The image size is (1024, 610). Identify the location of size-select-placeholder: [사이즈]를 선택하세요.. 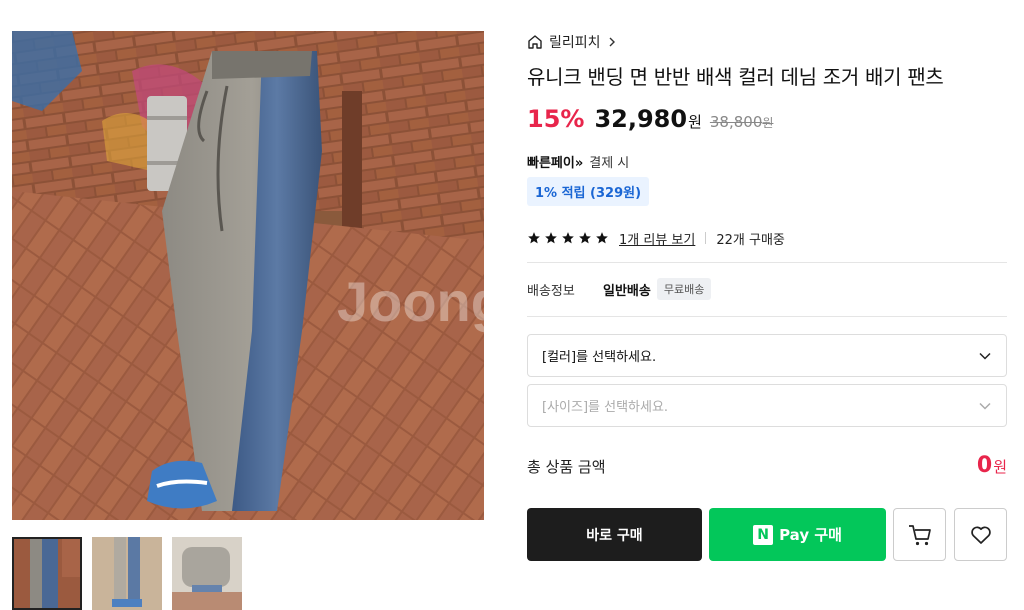
(605, 407).